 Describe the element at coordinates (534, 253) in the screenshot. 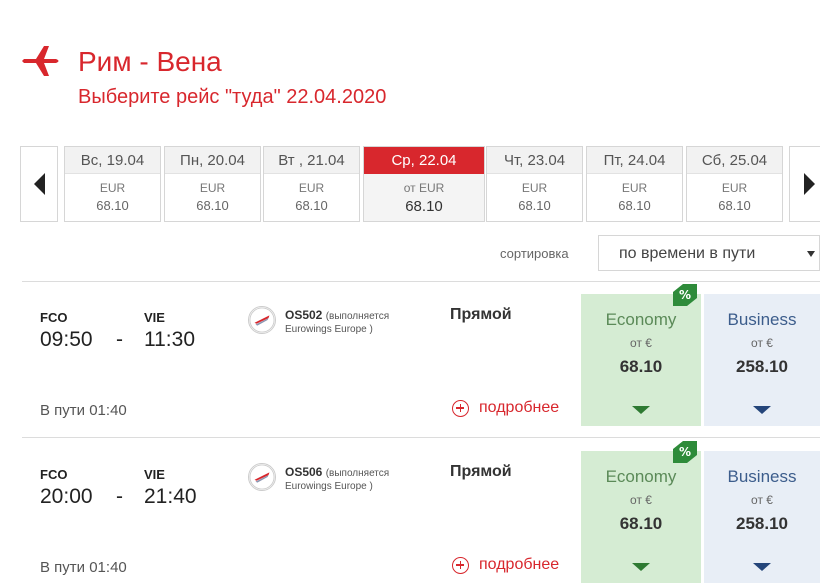

I see `sort-label: сортировка` at that location.